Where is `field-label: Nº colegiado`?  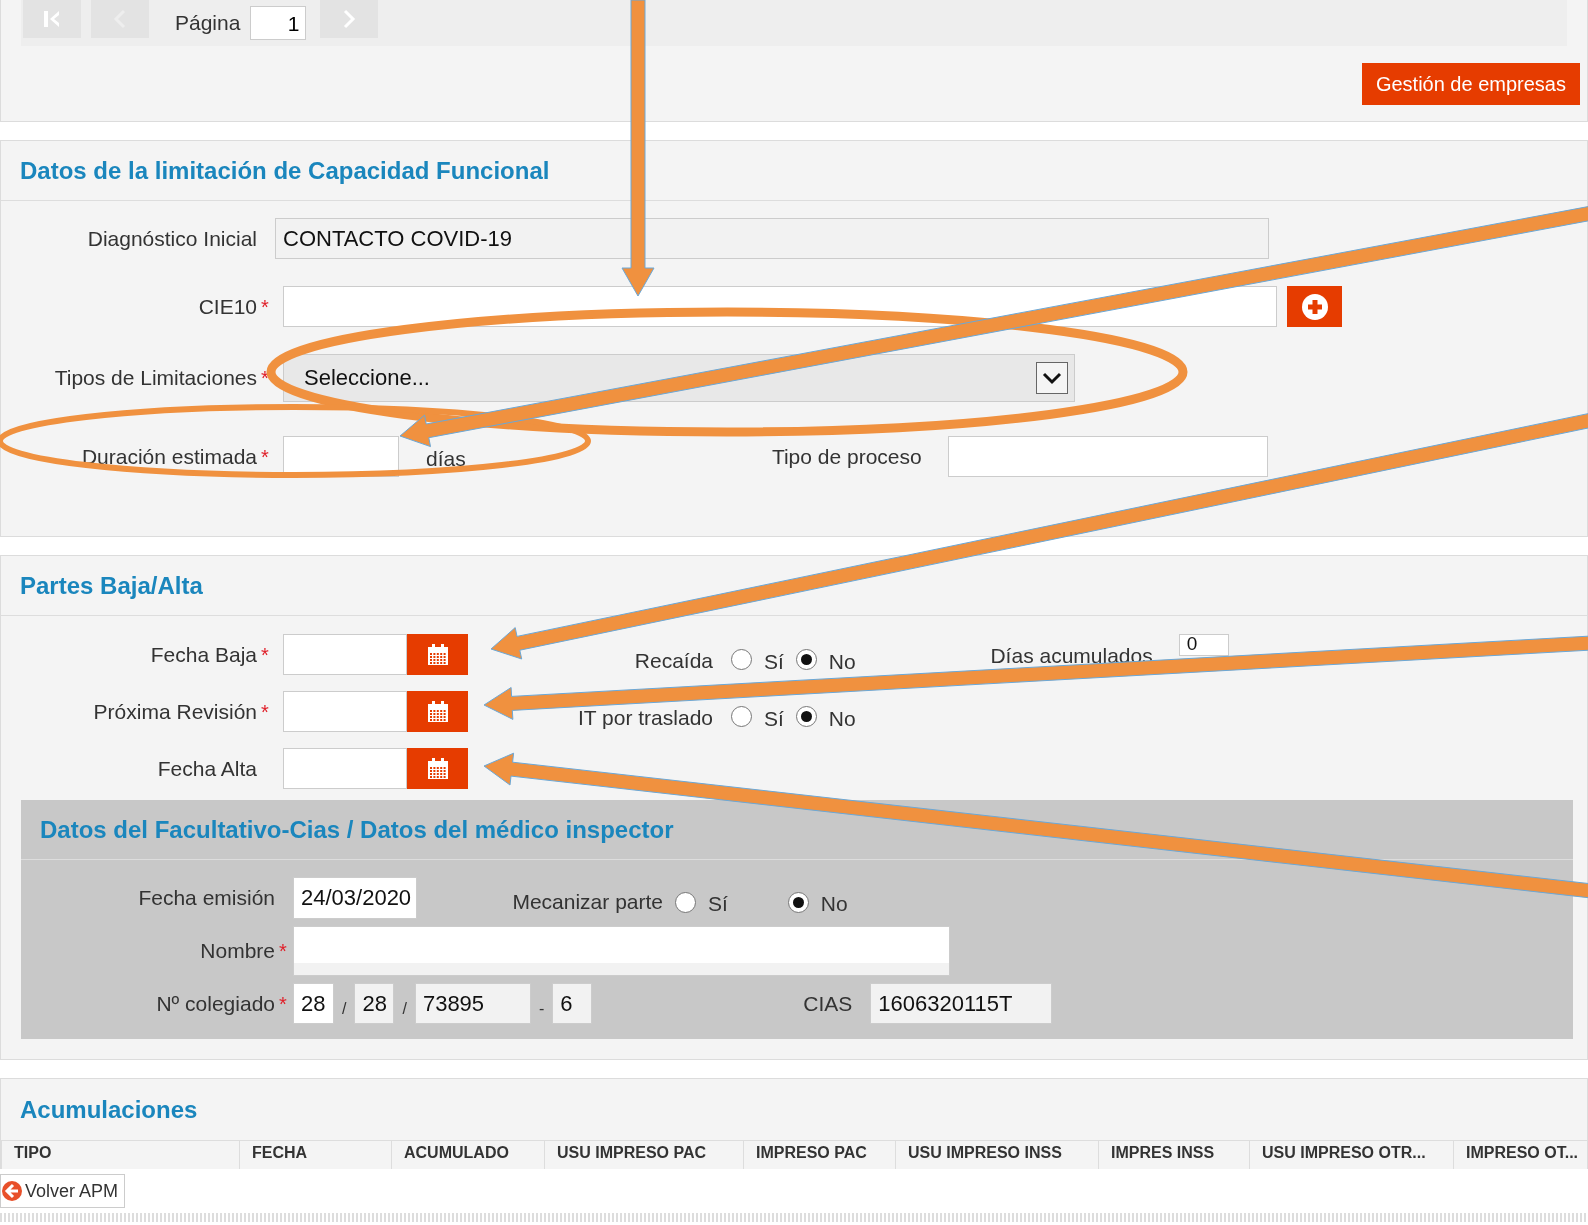 field-label: Nº colegiado is located at coordinates (215, 1003).